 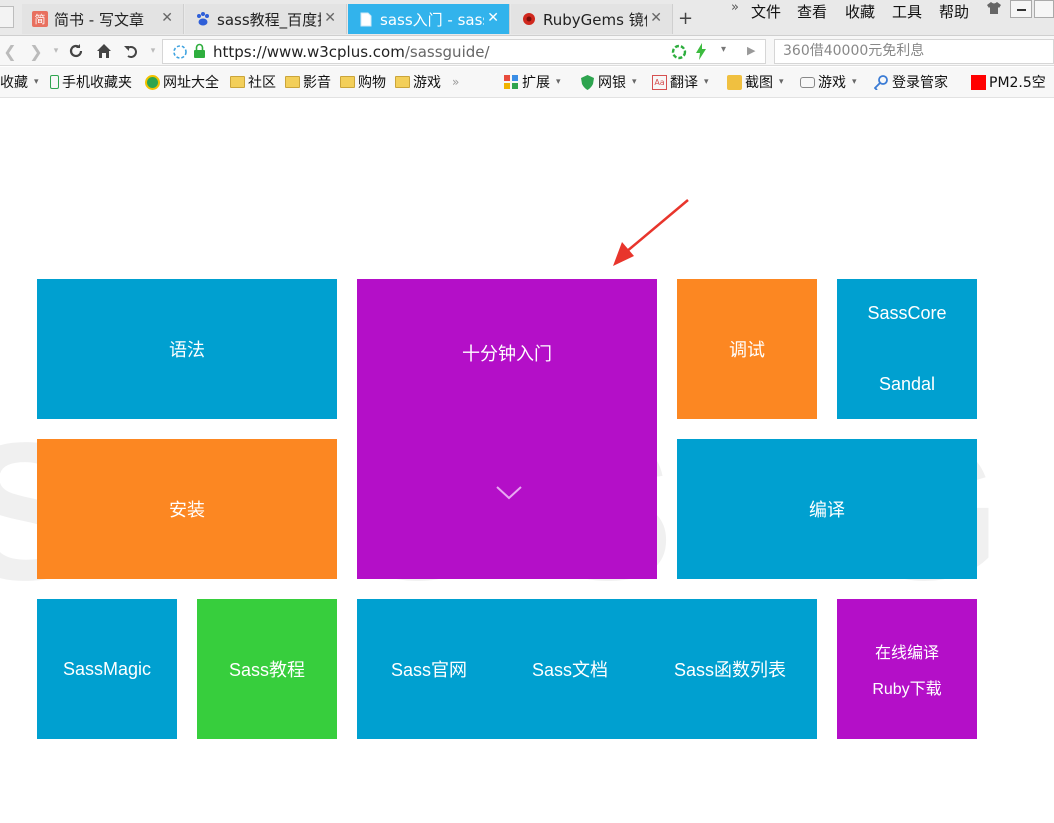 What do you see at coordinates (812, 11) in the screenshot?
I see `menu-view: 查看` at bounding box center [812, 11].